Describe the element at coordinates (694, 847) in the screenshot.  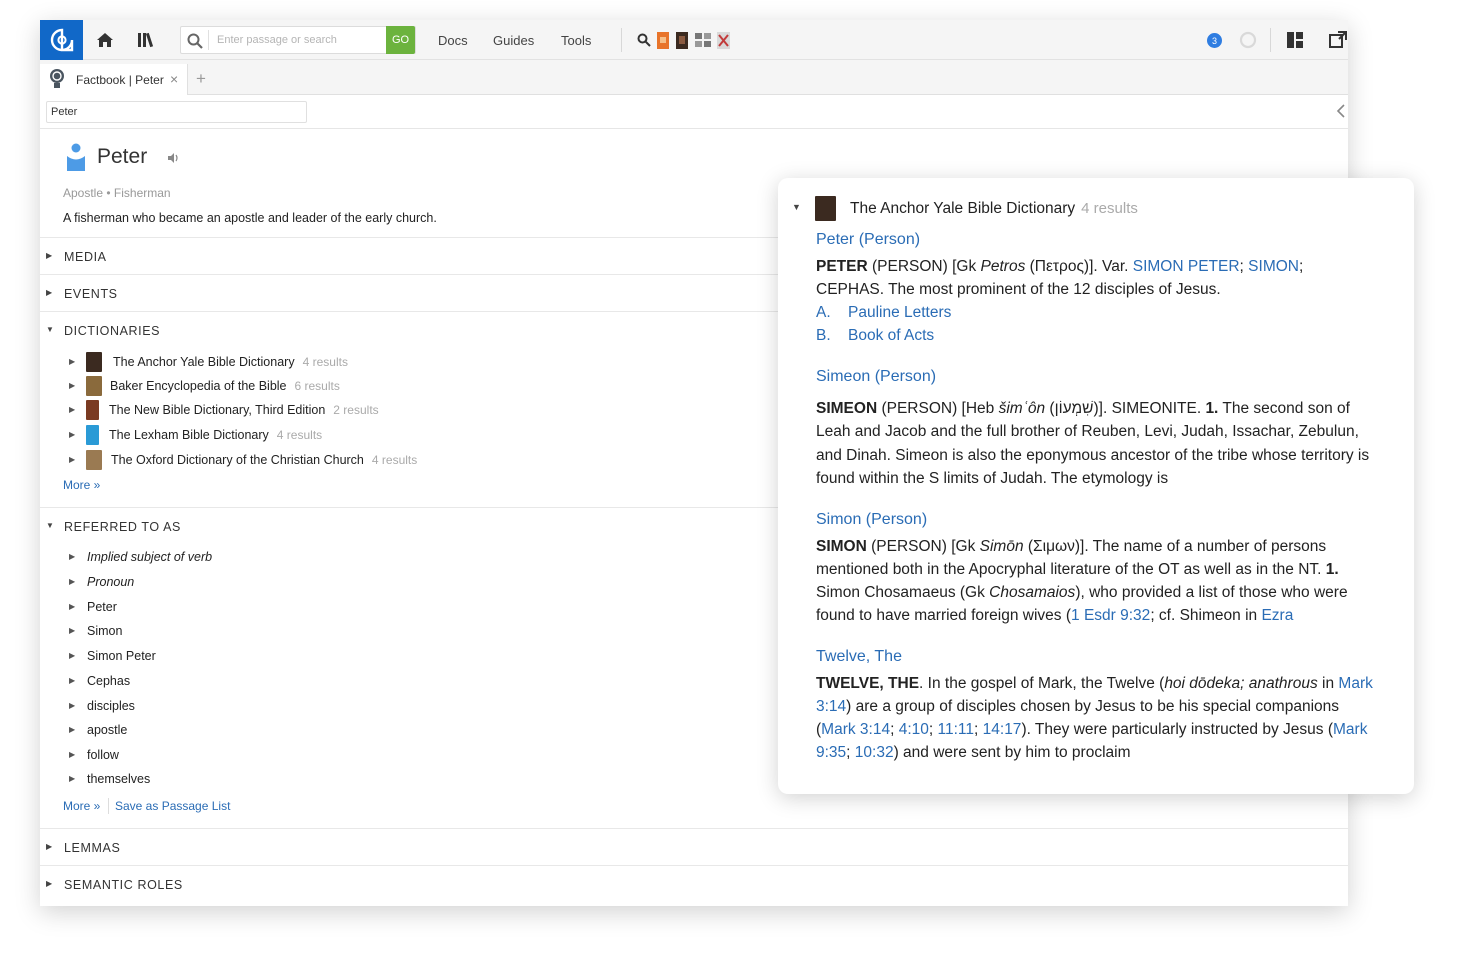
I see `section-header-lemmas: ▶ LEMMAS` at that location.